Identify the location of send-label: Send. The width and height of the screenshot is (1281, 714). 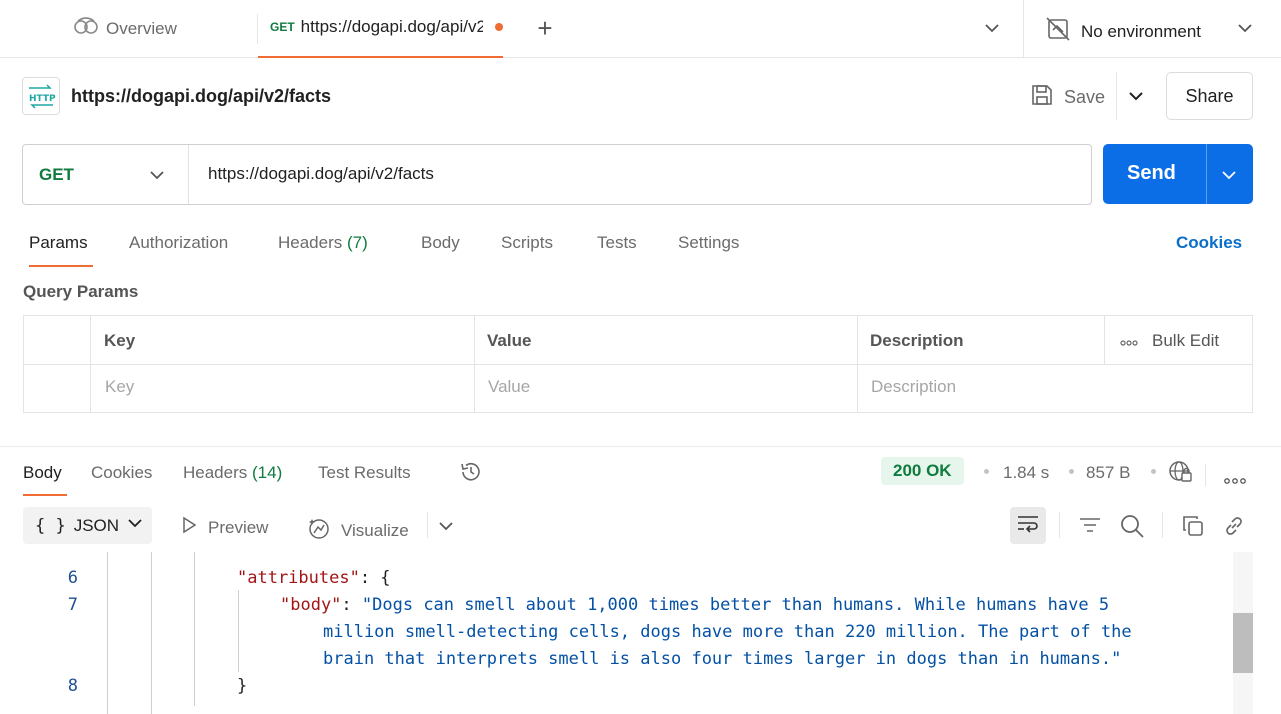
(1151, 173).